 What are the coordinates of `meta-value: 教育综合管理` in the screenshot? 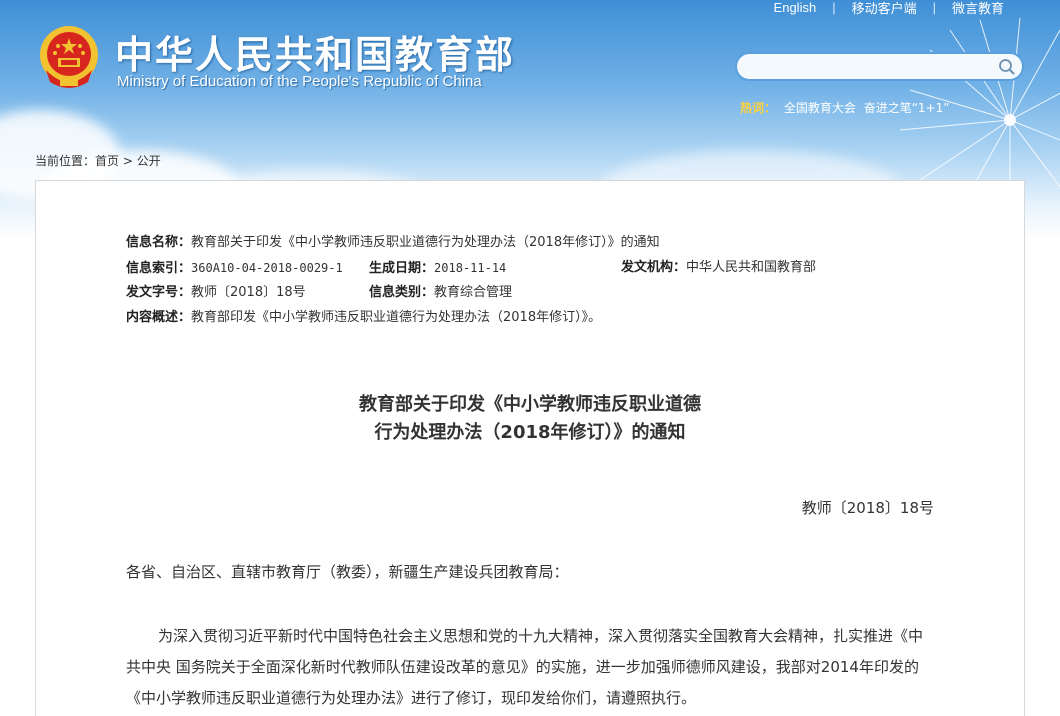 It's located at (473, 292).